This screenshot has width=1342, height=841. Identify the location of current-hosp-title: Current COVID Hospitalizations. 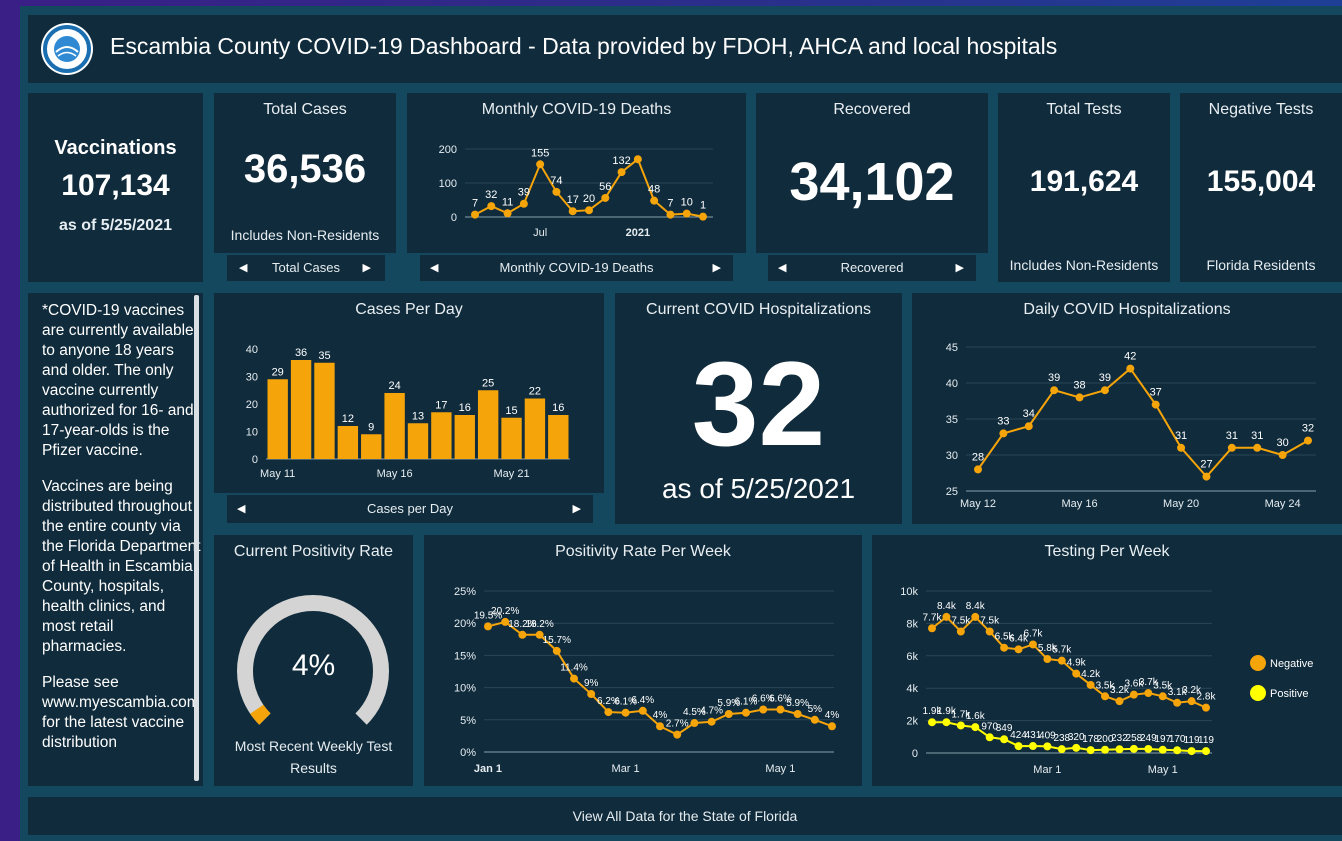
(758, 309).